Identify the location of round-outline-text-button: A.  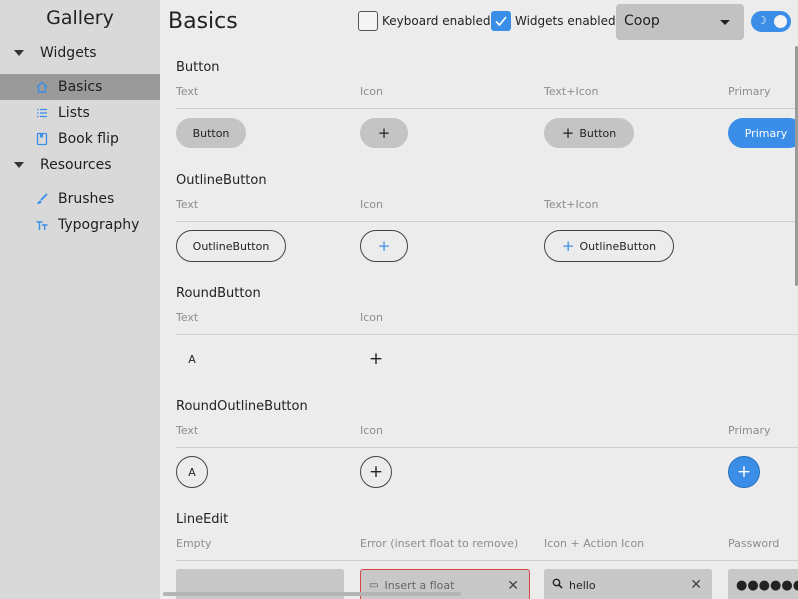
(192, 472).